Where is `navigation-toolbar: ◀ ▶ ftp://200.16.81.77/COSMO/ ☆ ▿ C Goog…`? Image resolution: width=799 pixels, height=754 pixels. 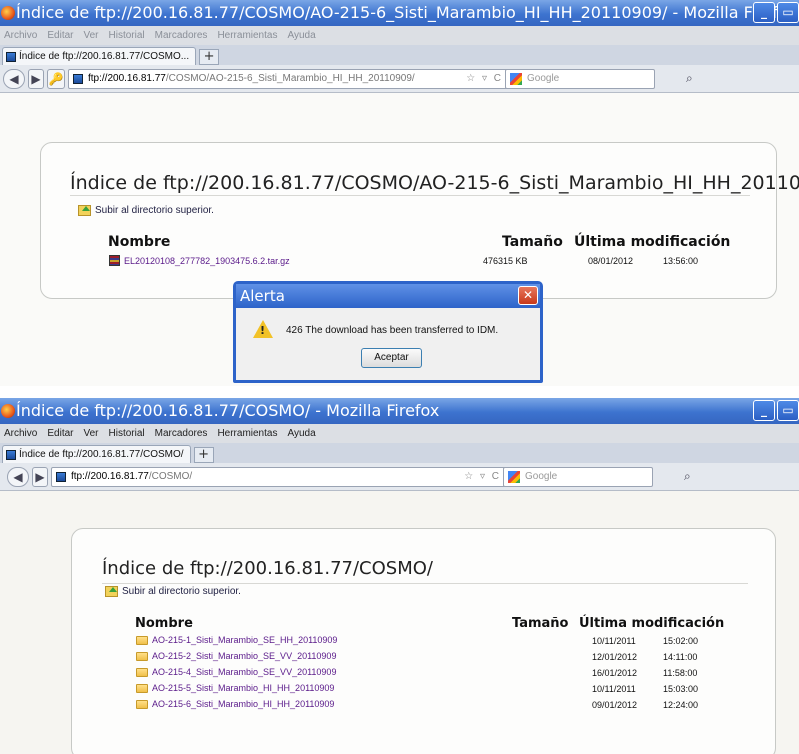
navigation-toolbar: ◀ ▶ ftp://200.16.81.77/COSMO/ ☆ ▿ C Goog… is located at coordinates (399, 477).